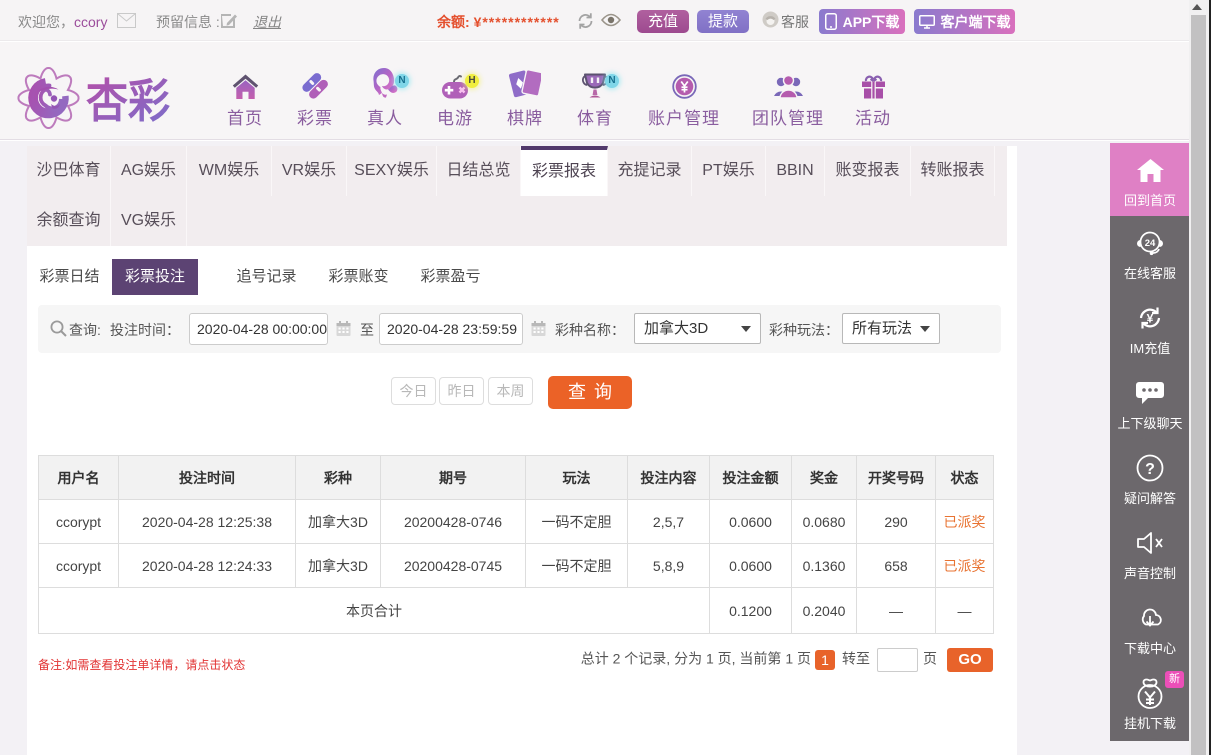  What do you see at coordinates (128, 101) in the screenshot?
I see `svg-text: 杏彩` at bounding box center [128, 101].